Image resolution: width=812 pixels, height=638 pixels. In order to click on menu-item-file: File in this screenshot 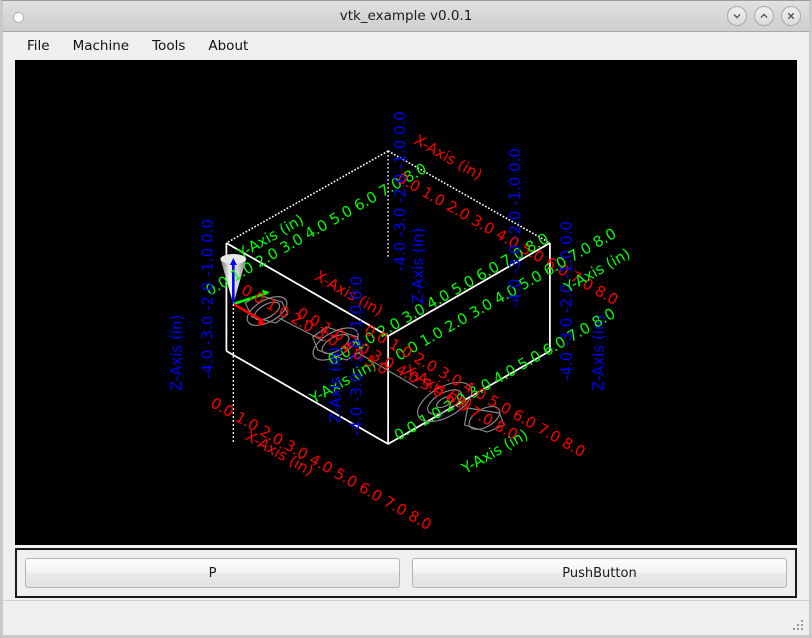, I will do `click(38, 46)`.